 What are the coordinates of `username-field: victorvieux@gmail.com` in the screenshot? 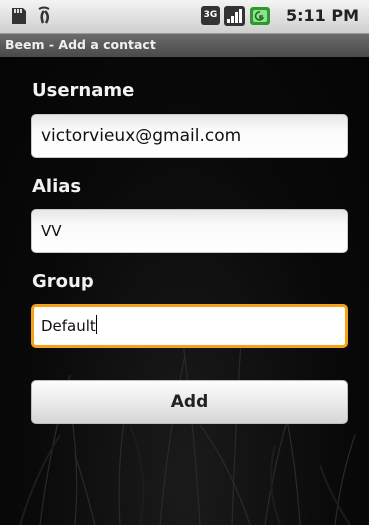 It's located at (189, 136).